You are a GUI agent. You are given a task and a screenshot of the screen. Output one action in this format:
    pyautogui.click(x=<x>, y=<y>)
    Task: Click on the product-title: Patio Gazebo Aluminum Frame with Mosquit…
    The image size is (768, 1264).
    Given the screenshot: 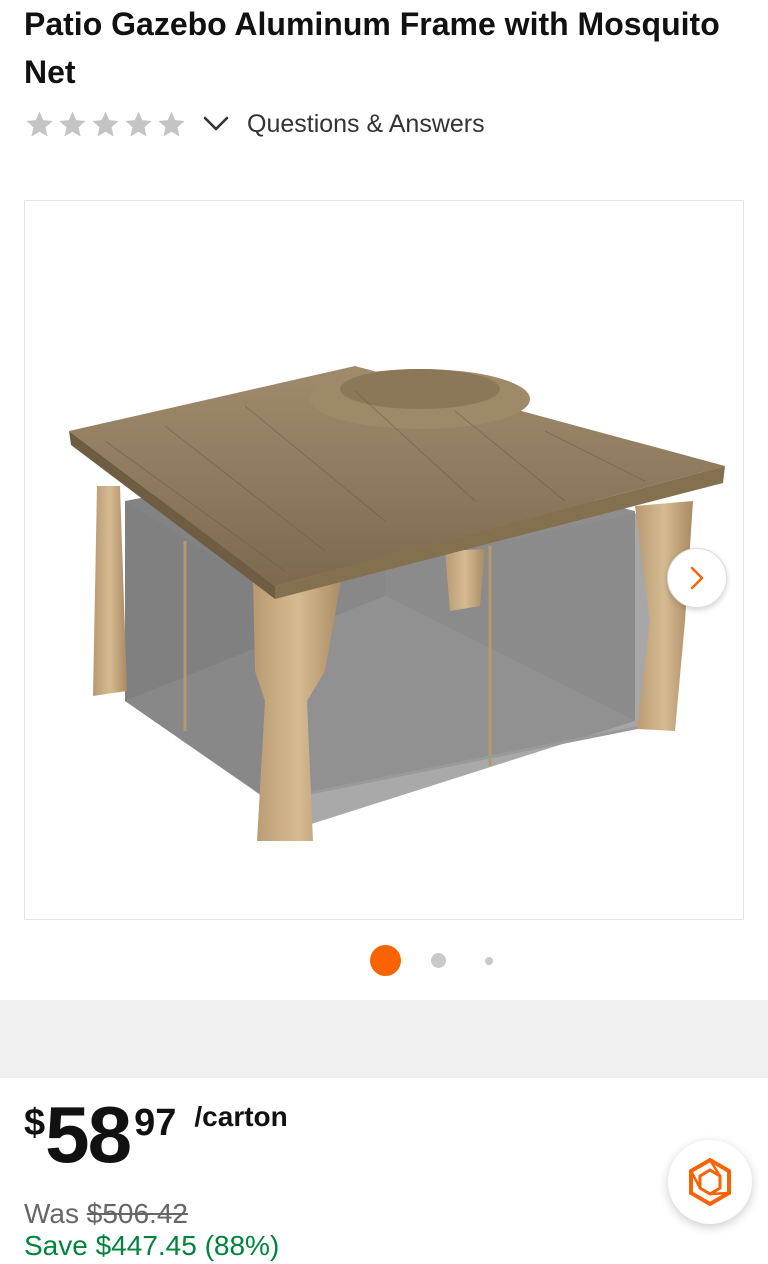 What is the action you would take?
    pyautogui.click(x=372, y=48)
    